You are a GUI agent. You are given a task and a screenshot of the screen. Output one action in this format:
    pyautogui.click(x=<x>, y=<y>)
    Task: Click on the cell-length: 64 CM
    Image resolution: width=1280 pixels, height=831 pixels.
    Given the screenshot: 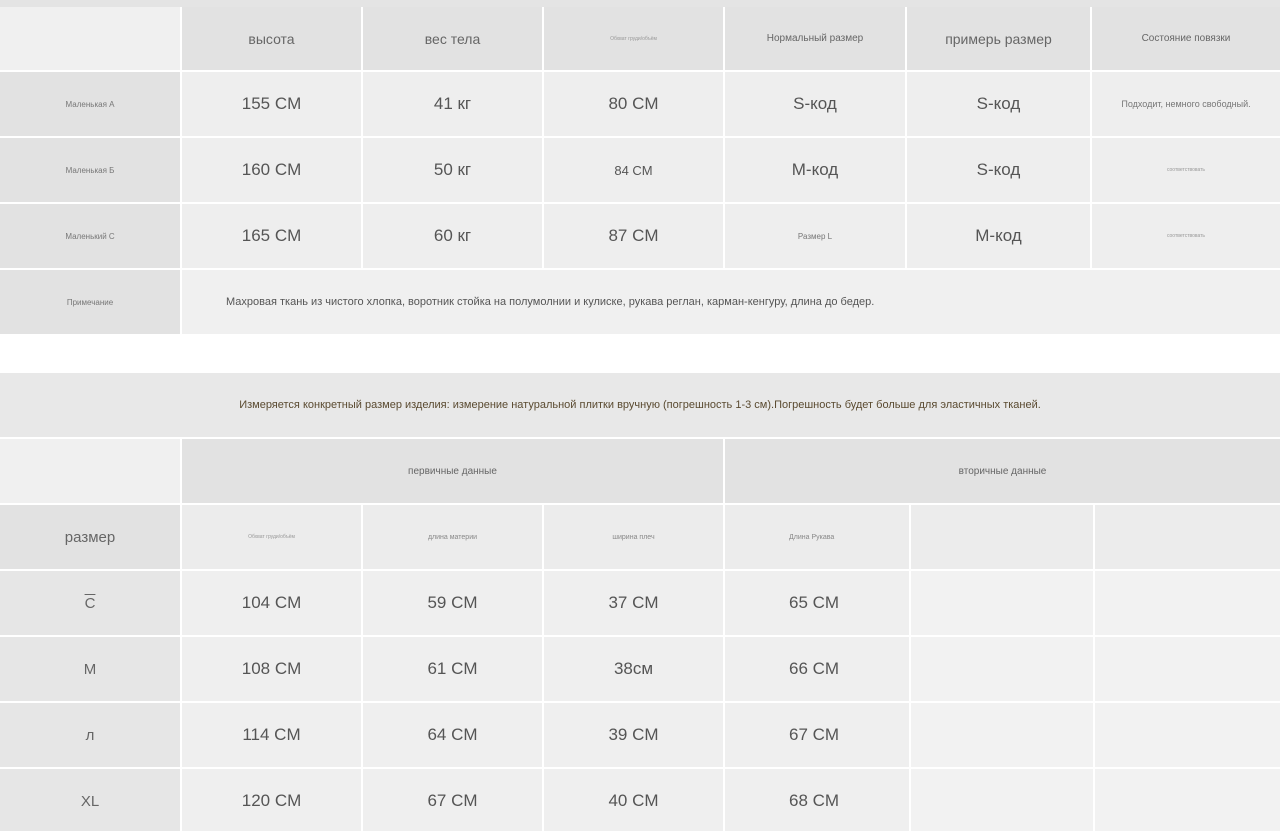 What is the action you would take?
    pyautogui.click(x=453, y=736)
    